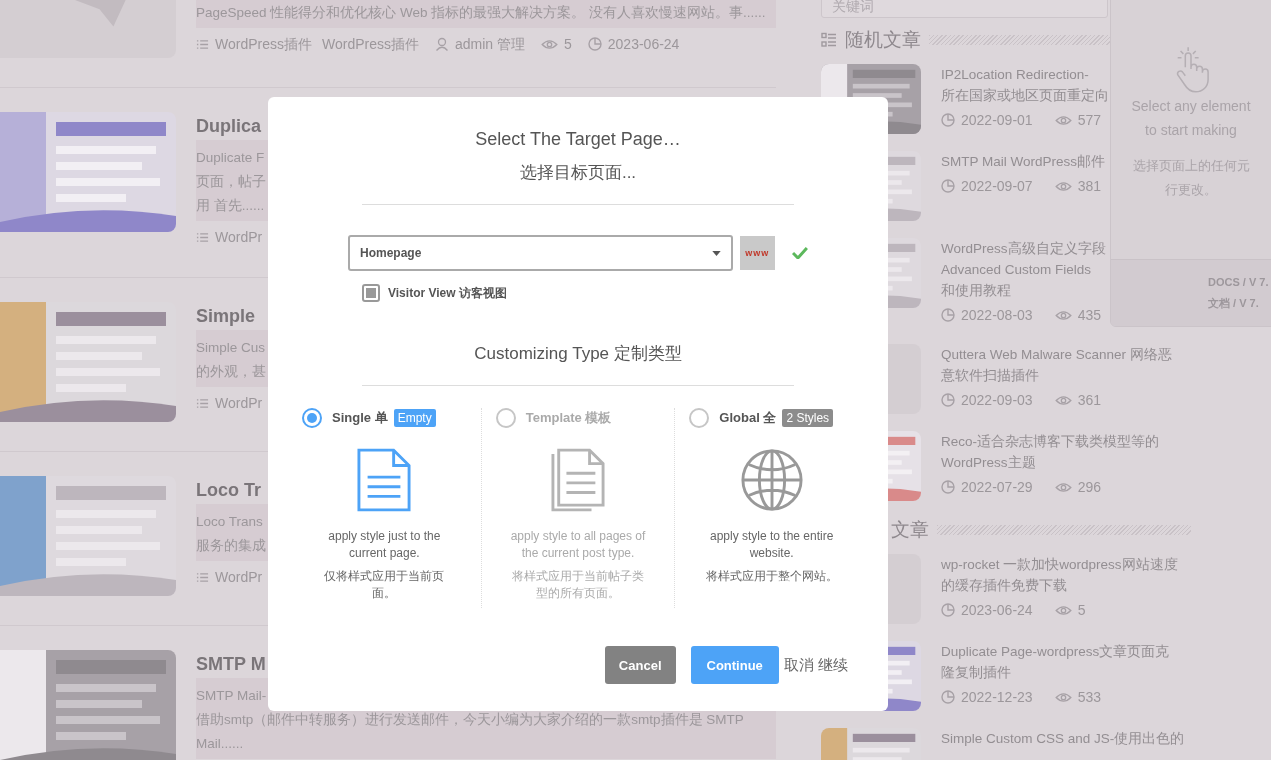  Describe the element at coordinates (748, 418) in the screenshot. I see `option-label: Global 全` at that location.